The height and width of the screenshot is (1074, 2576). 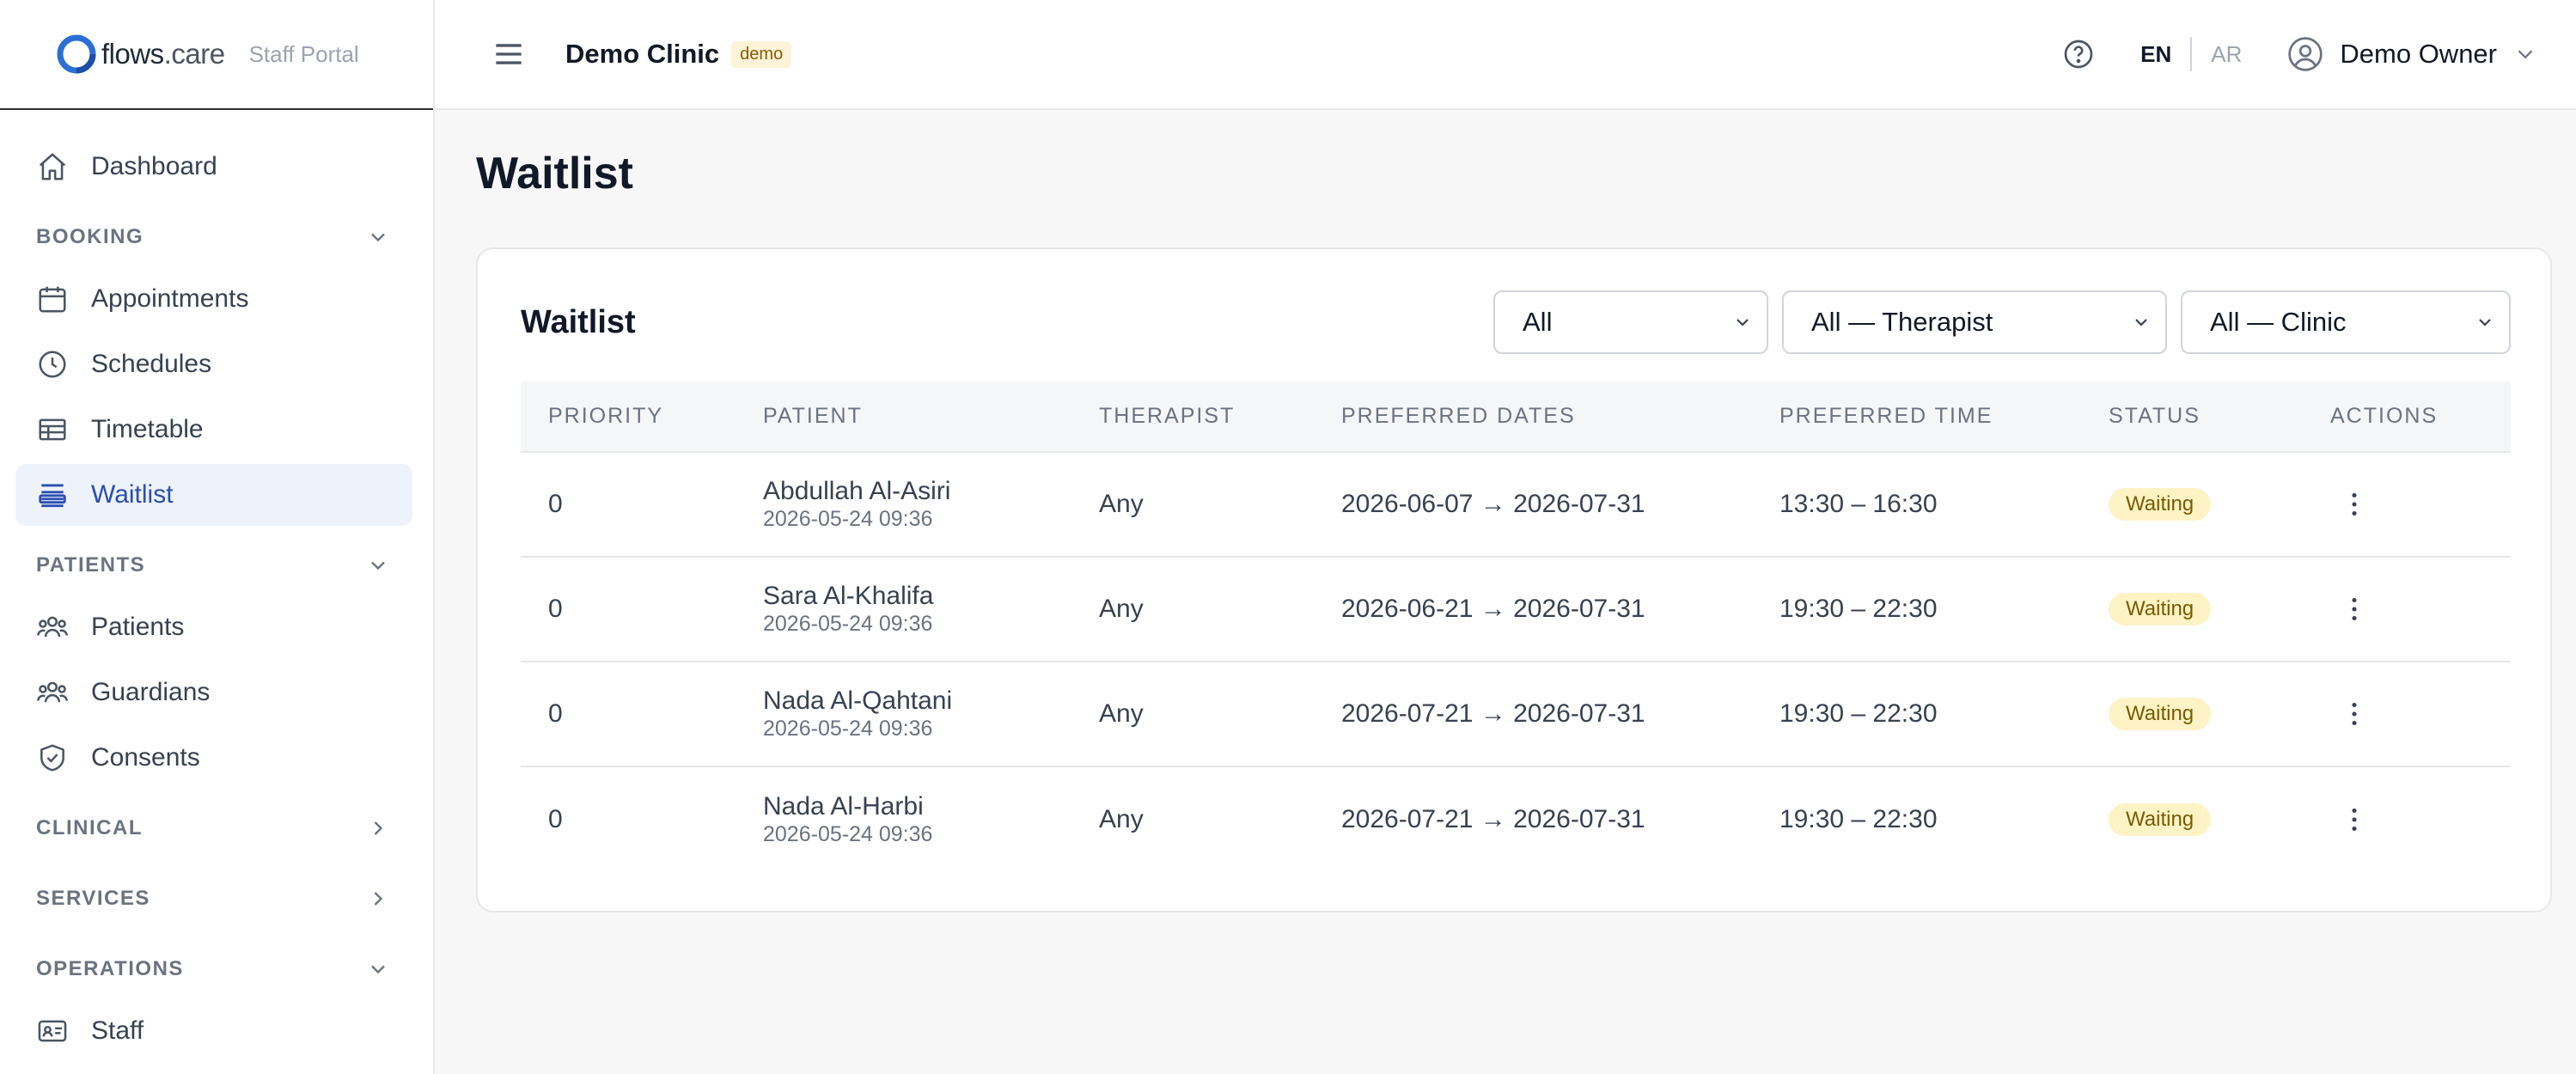 I want to click on lang-ar-button: AR, so click(x=2226, y=54).